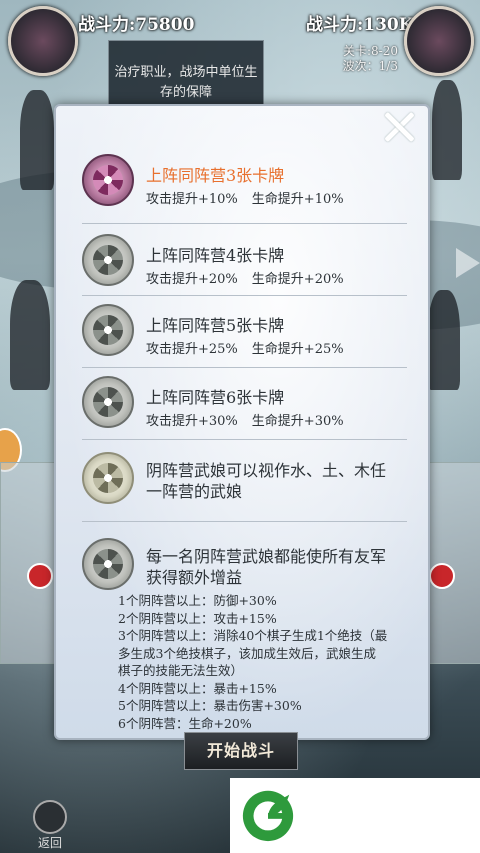 The image size is (480, 853). I want to click on wave-label: 波次：1/3, so click(370, 66).